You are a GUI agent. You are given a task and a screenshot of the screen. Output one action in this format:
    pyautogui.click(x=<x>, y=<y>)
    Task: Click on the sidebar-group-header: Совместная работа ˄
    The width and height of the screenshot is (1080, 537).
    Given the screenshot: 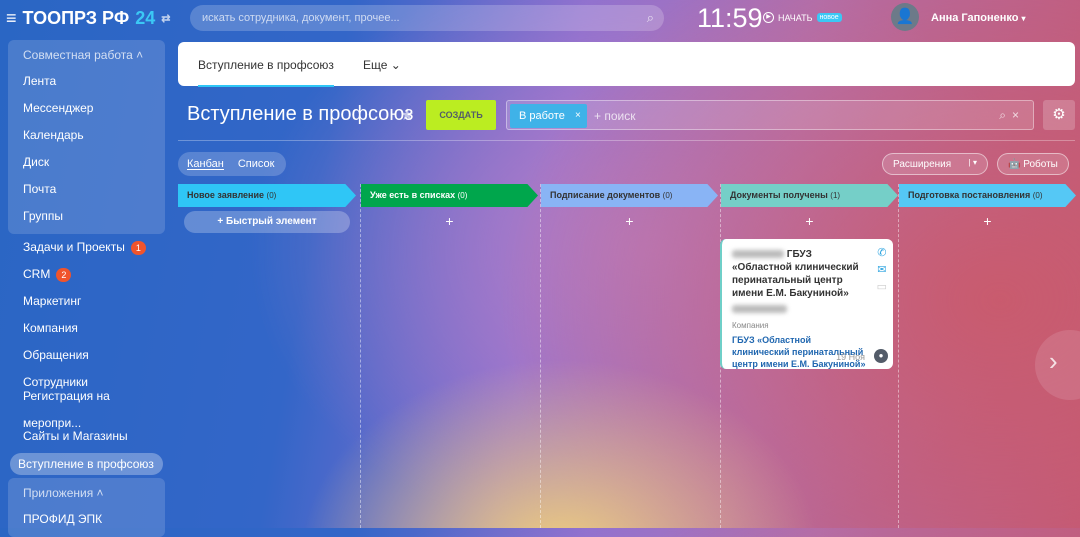 What is the action you would take?
    pyautogui.click(x=86, y=54)
    